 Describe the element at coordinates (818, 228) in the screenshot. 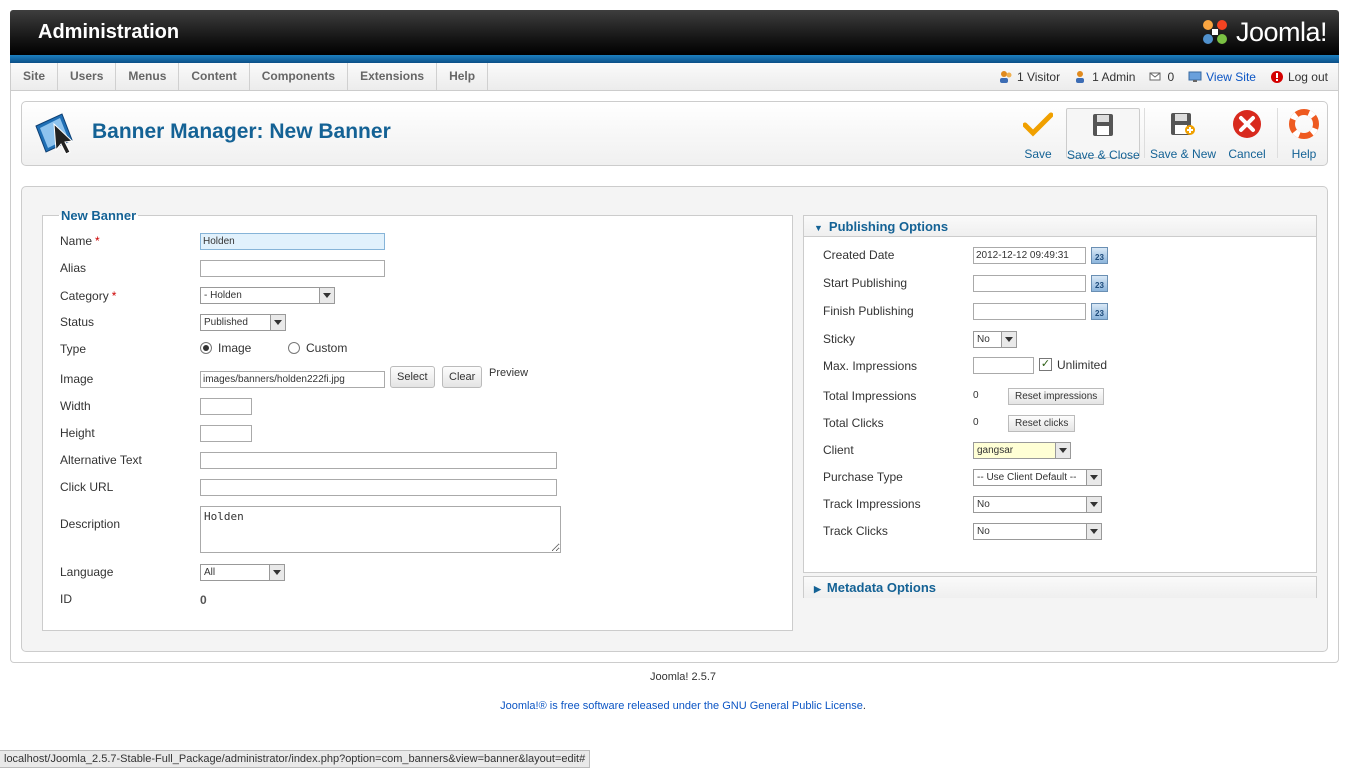

I see `triangle-down-icon: ▼` at that location.